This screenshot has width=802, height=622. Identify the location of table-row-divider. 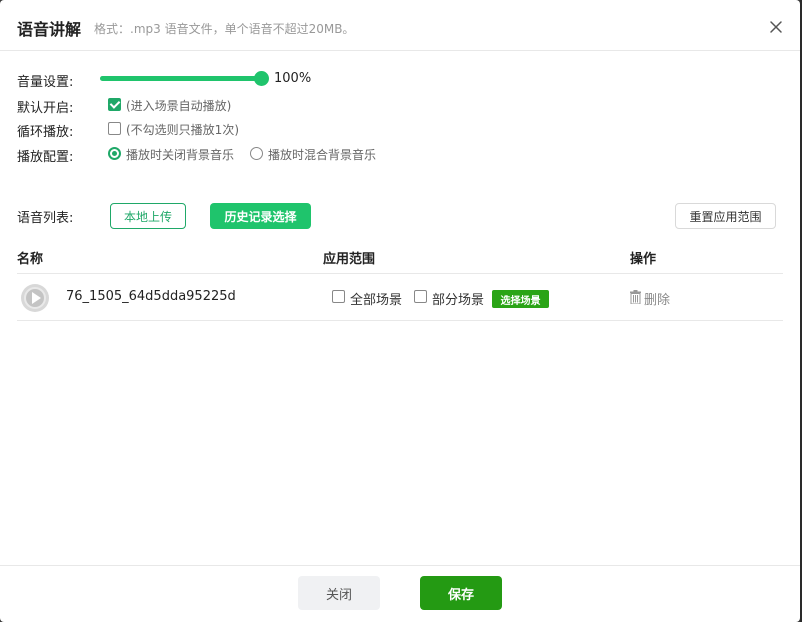
(400, 320).